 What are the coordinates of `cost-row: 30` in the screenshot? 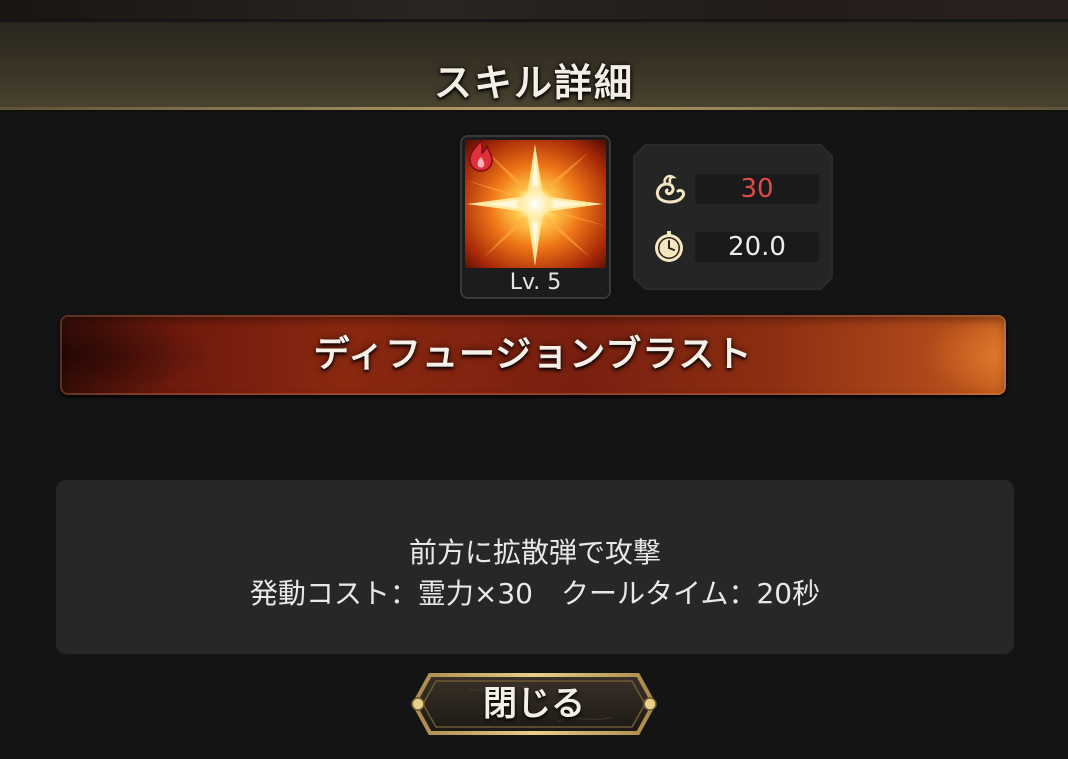 It's located at (735, 189).